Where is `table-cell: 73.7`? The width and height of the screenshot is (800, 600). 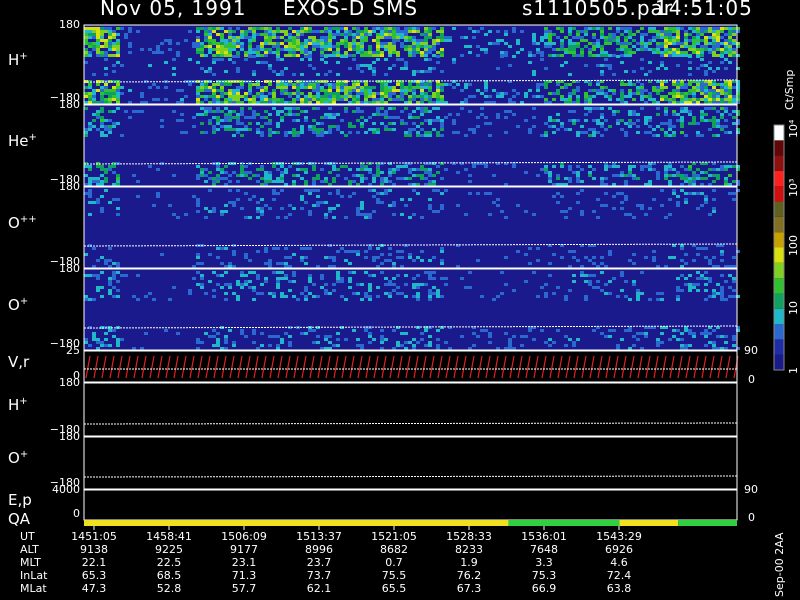 table-cell: 73.7 is located at coordinates (319, 575).